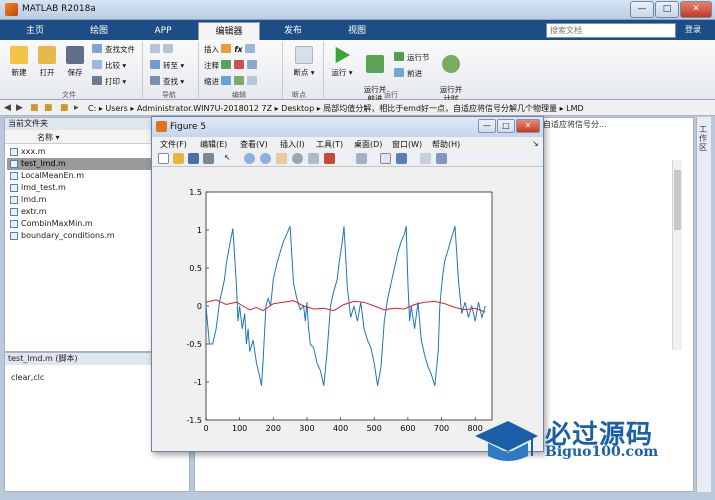 The width and height of the screenshot is (715, 500). What do you see at coordinates (329, 144) in the screenshot?
I see `menu-tools: 工具(T)` at bounding box center [329, 144].